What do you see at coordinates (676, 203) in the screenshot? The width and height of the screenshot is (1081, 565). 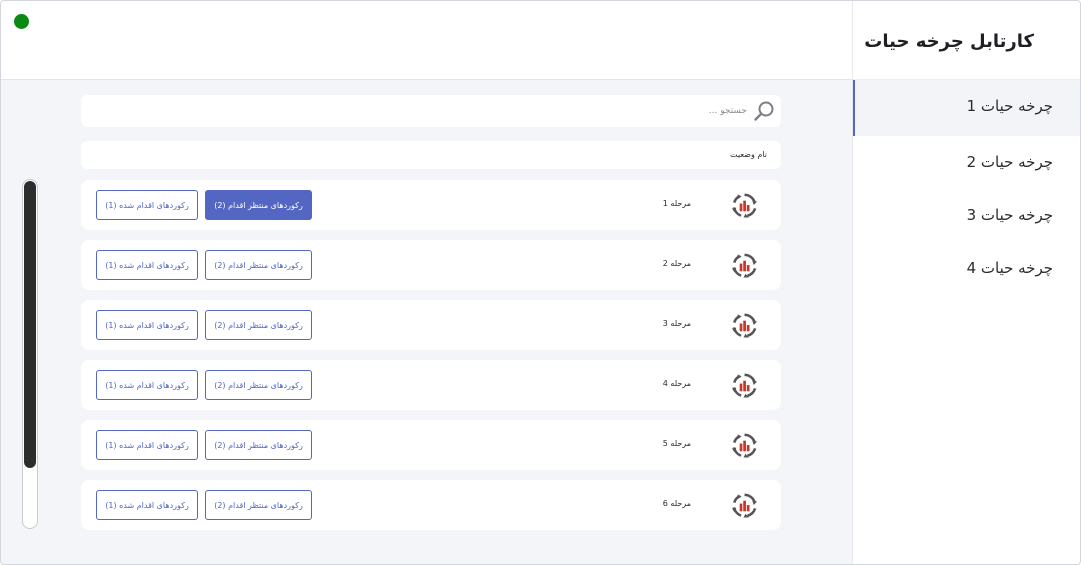 I see `stage-name: مرحله 1` at bounding box center [676, 203].